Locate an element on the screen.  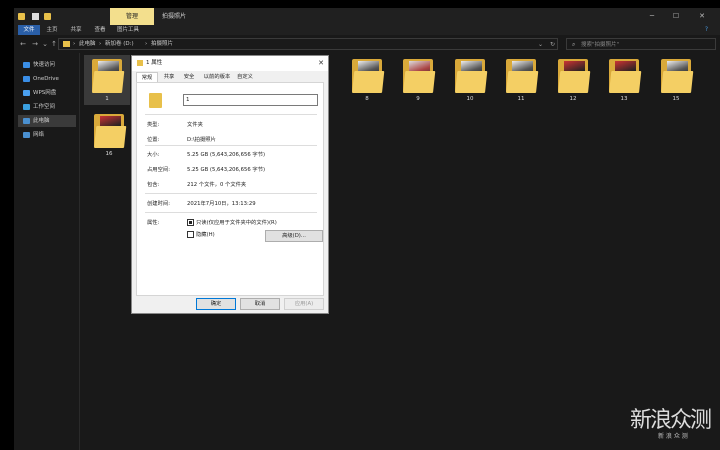
watermark-logo: 新浪众测 新 浪 众 测 is located at coordinates (672, 422).